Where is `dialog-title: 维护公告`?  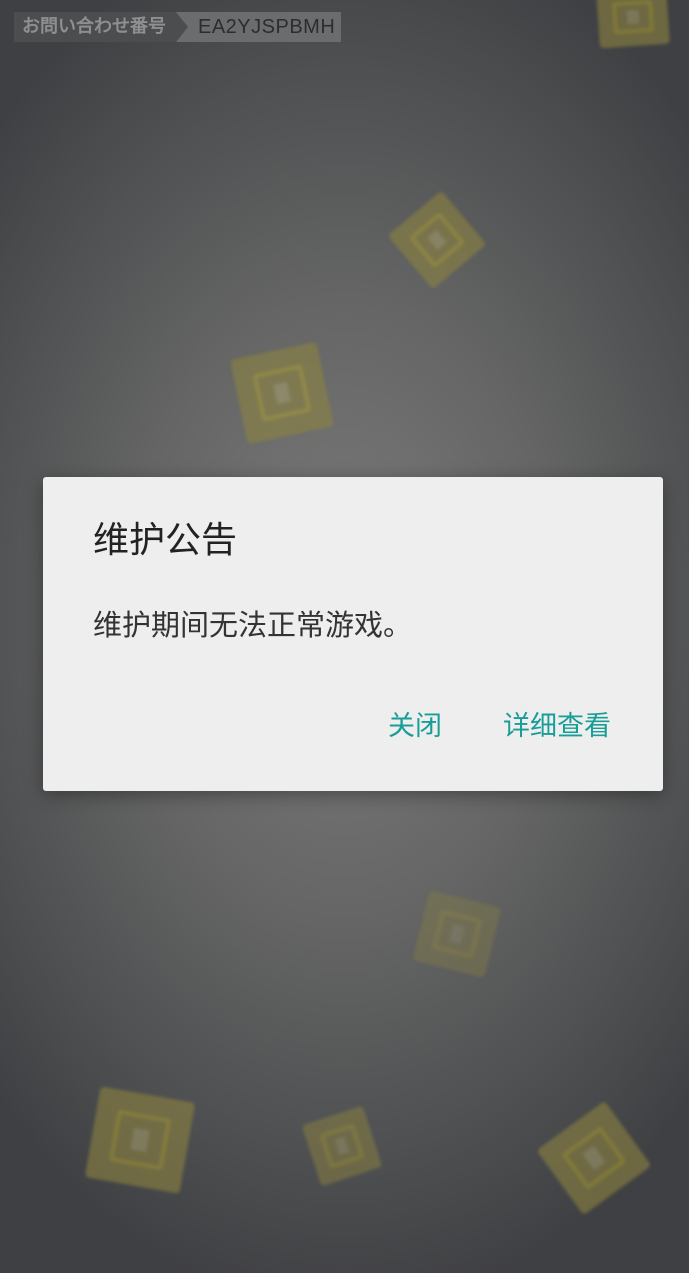
dialog-title: 维护公告 is located at coordinates (165, 540).